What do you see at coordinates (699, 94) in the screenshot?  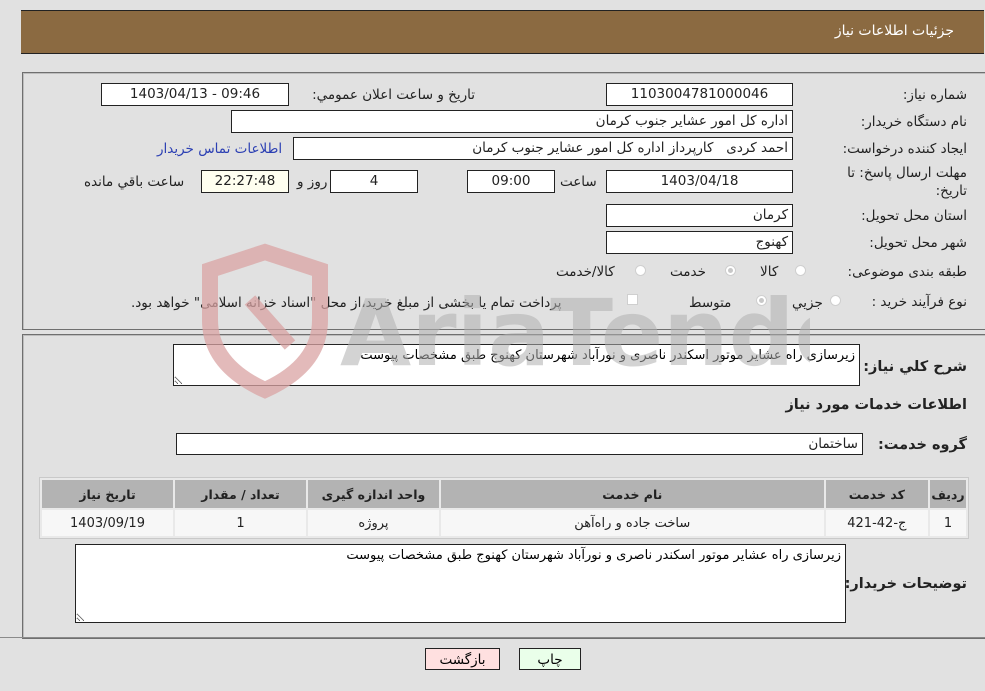 I see `need-number-field: 1103004781000046` at bounding box center [699, 94].